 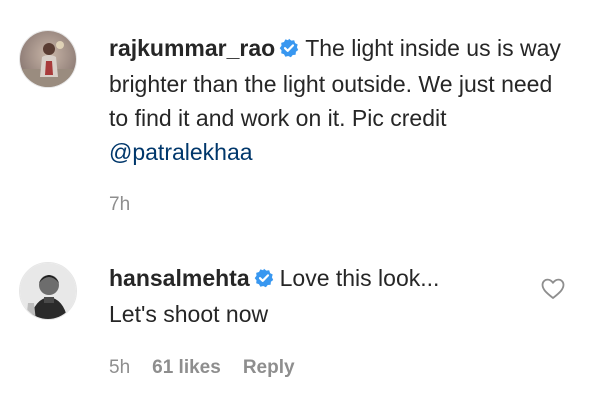 I want to click on mention-link: @patralekhaa, so click(x=181, y=152).